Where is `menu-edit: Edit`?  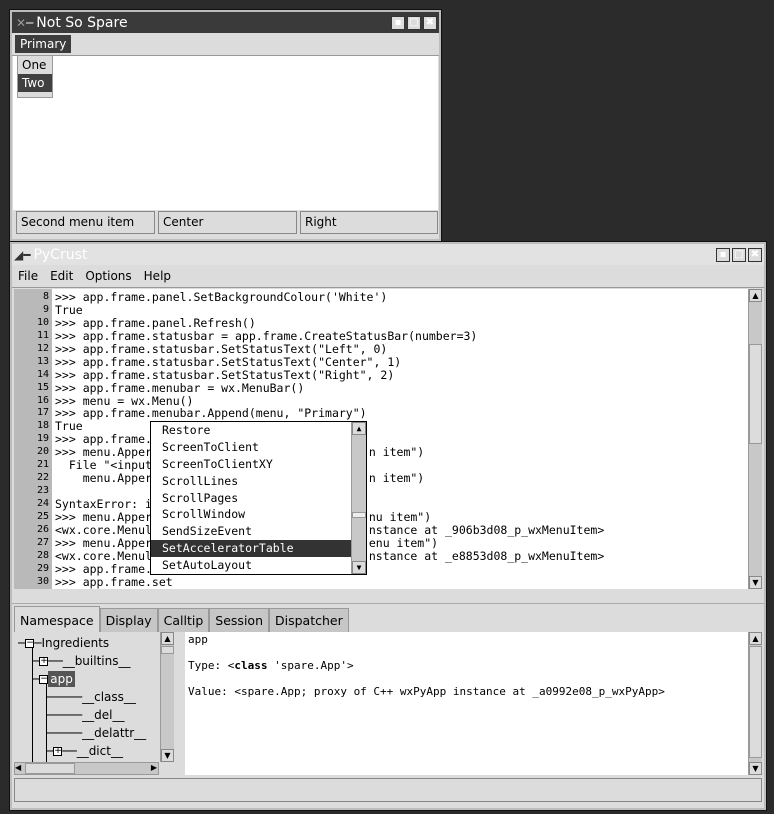 menu-edit: Edit is located at coordinates (61, 276).